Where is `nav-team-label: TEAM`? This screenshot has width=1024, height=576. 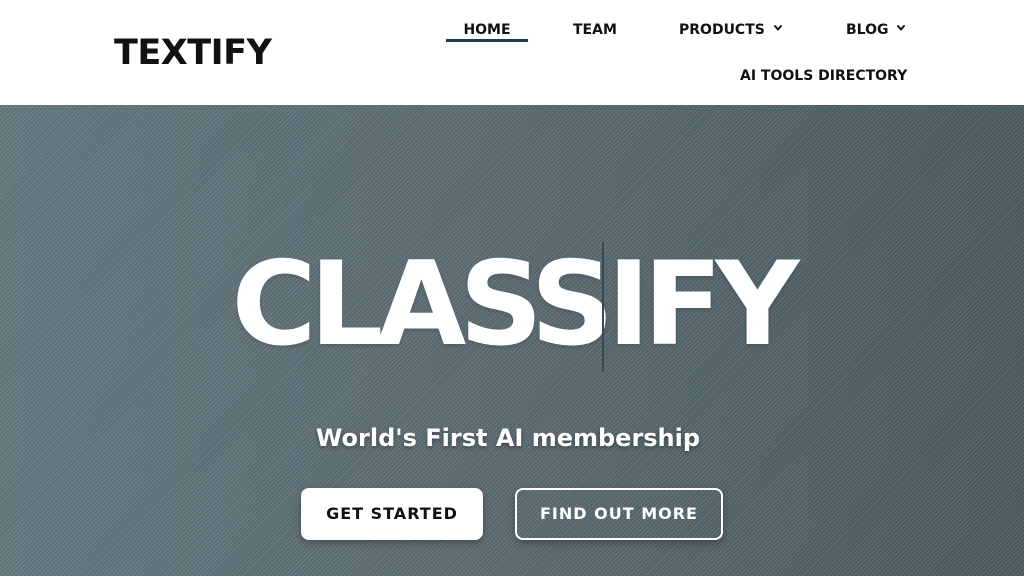
nav-team-label: TEAM is located at coordinates (595, 30).